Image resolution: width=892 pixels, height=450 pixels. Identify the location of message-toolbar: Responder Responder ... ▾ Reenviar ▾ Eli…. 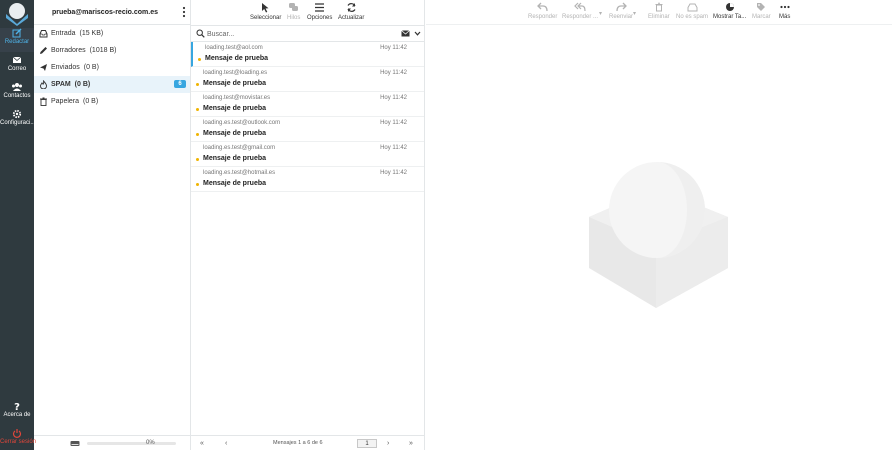
(659, 12).